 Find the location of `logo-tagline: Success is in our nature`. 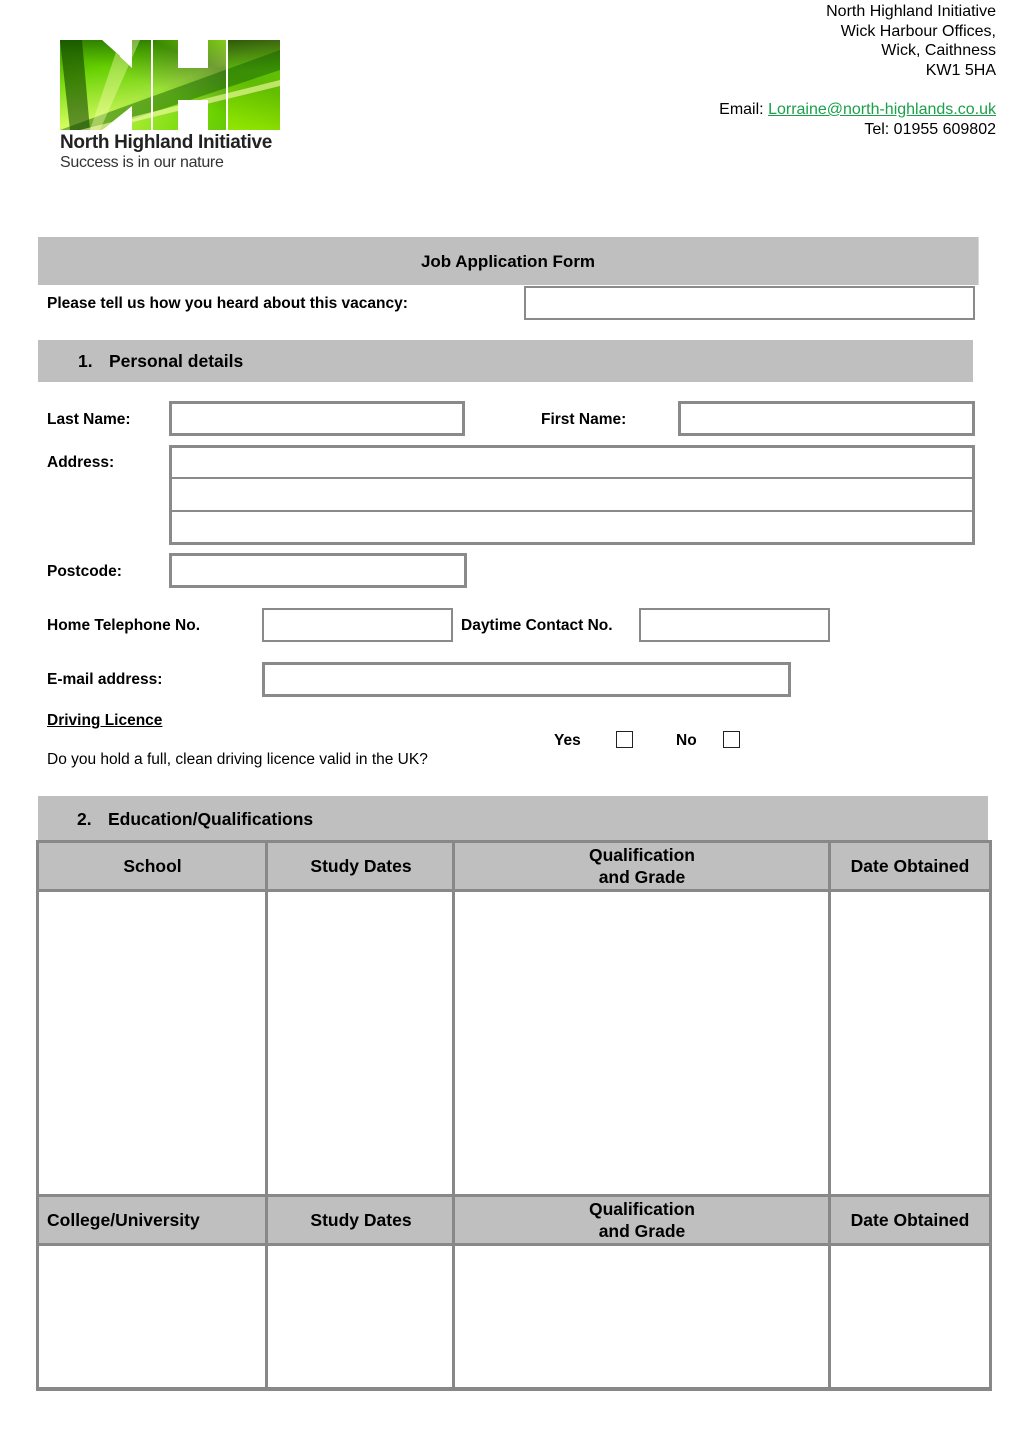

logo-tagline: Success is in our nature is located at coordinates (142, 162).